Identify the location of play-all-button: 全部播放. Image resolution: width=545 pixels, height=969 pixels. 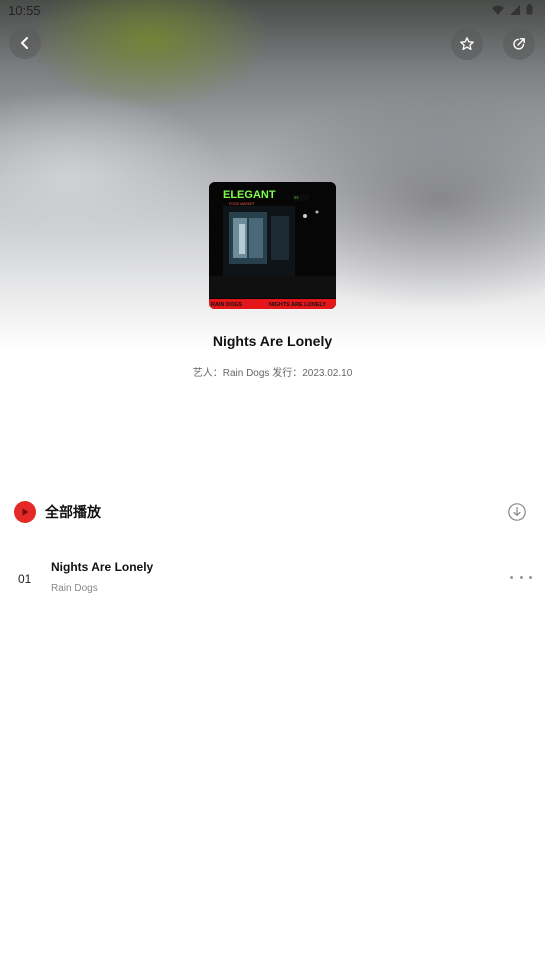
(57, 512).